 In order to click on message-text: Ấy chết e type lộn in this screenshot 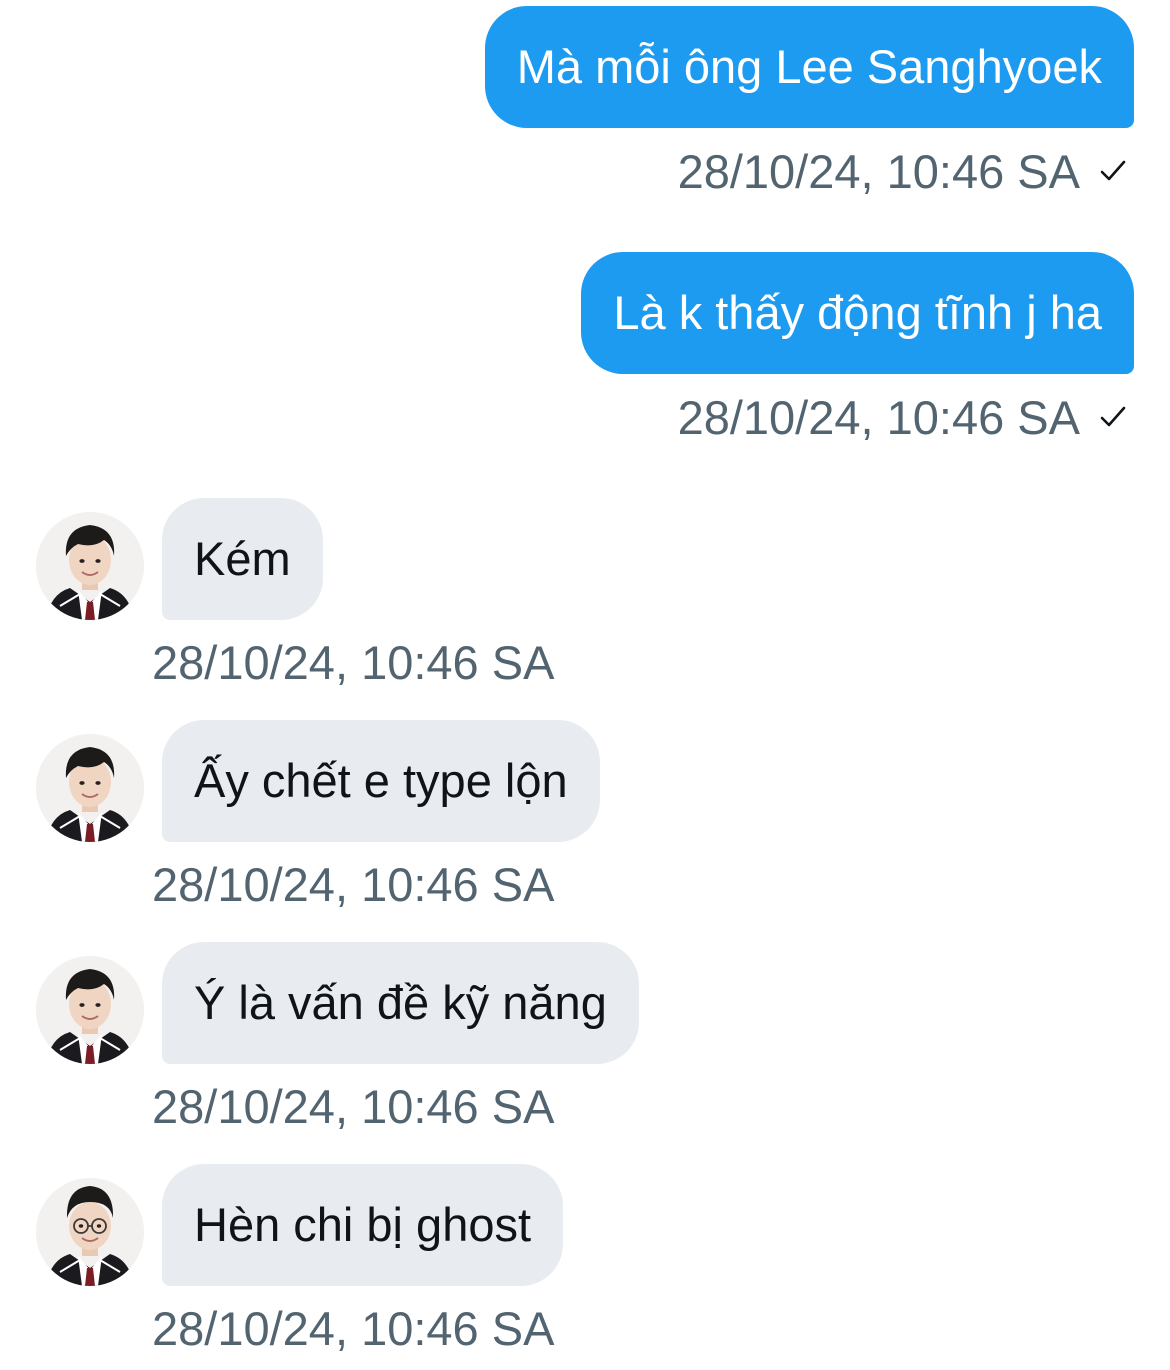, I will do `click(381, 780)`.